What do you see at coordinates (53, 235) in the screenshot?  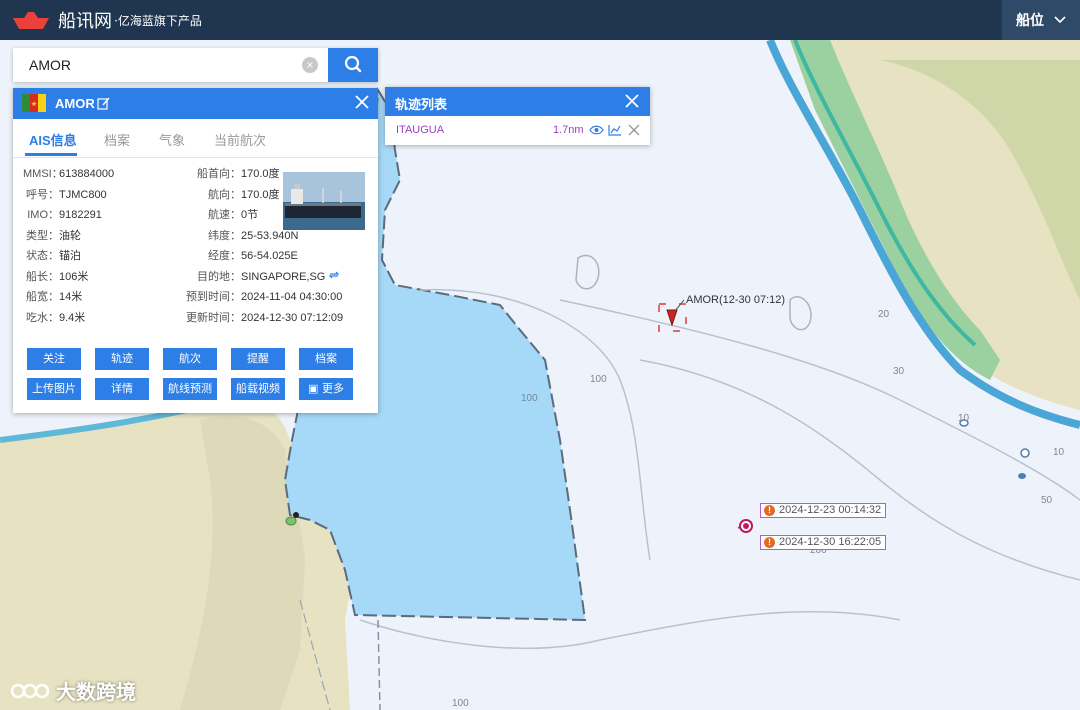 I see `info-row: 类型：油轮` at bounding box center [53, 235].